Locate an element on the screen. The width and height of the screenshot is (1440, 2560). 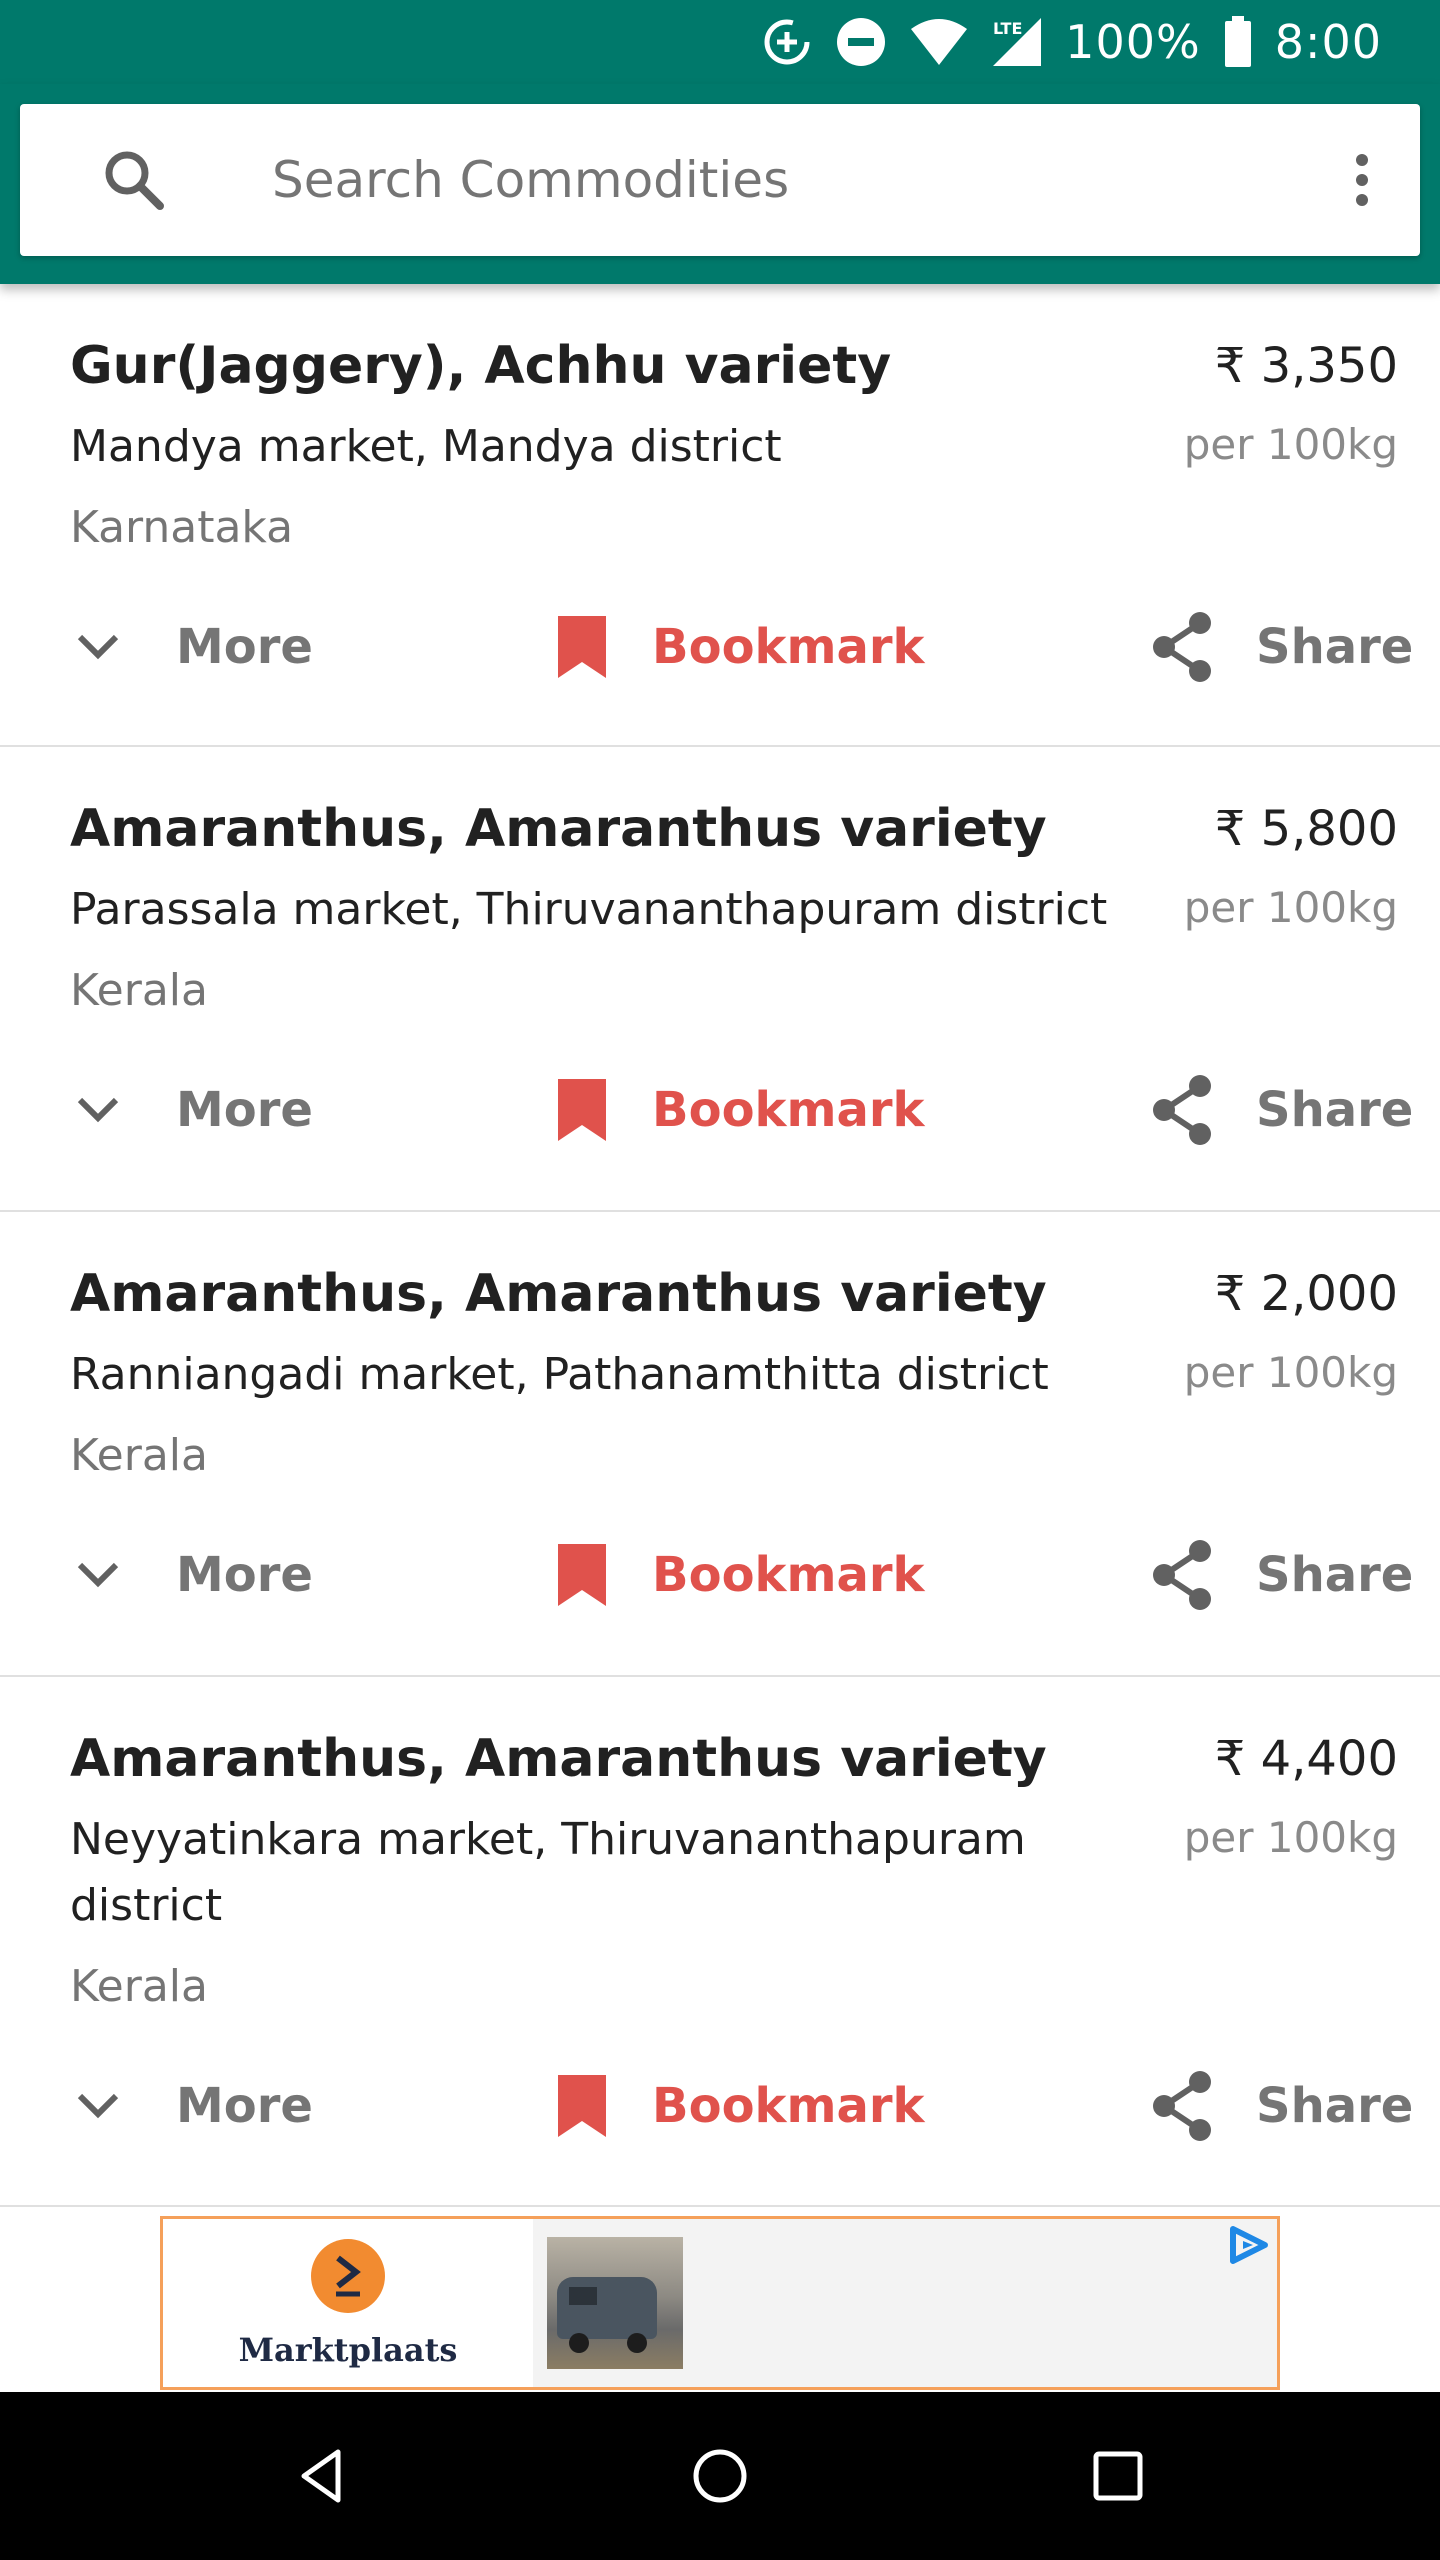
do-not-disturb-icon is located at coordinates (861, 42).